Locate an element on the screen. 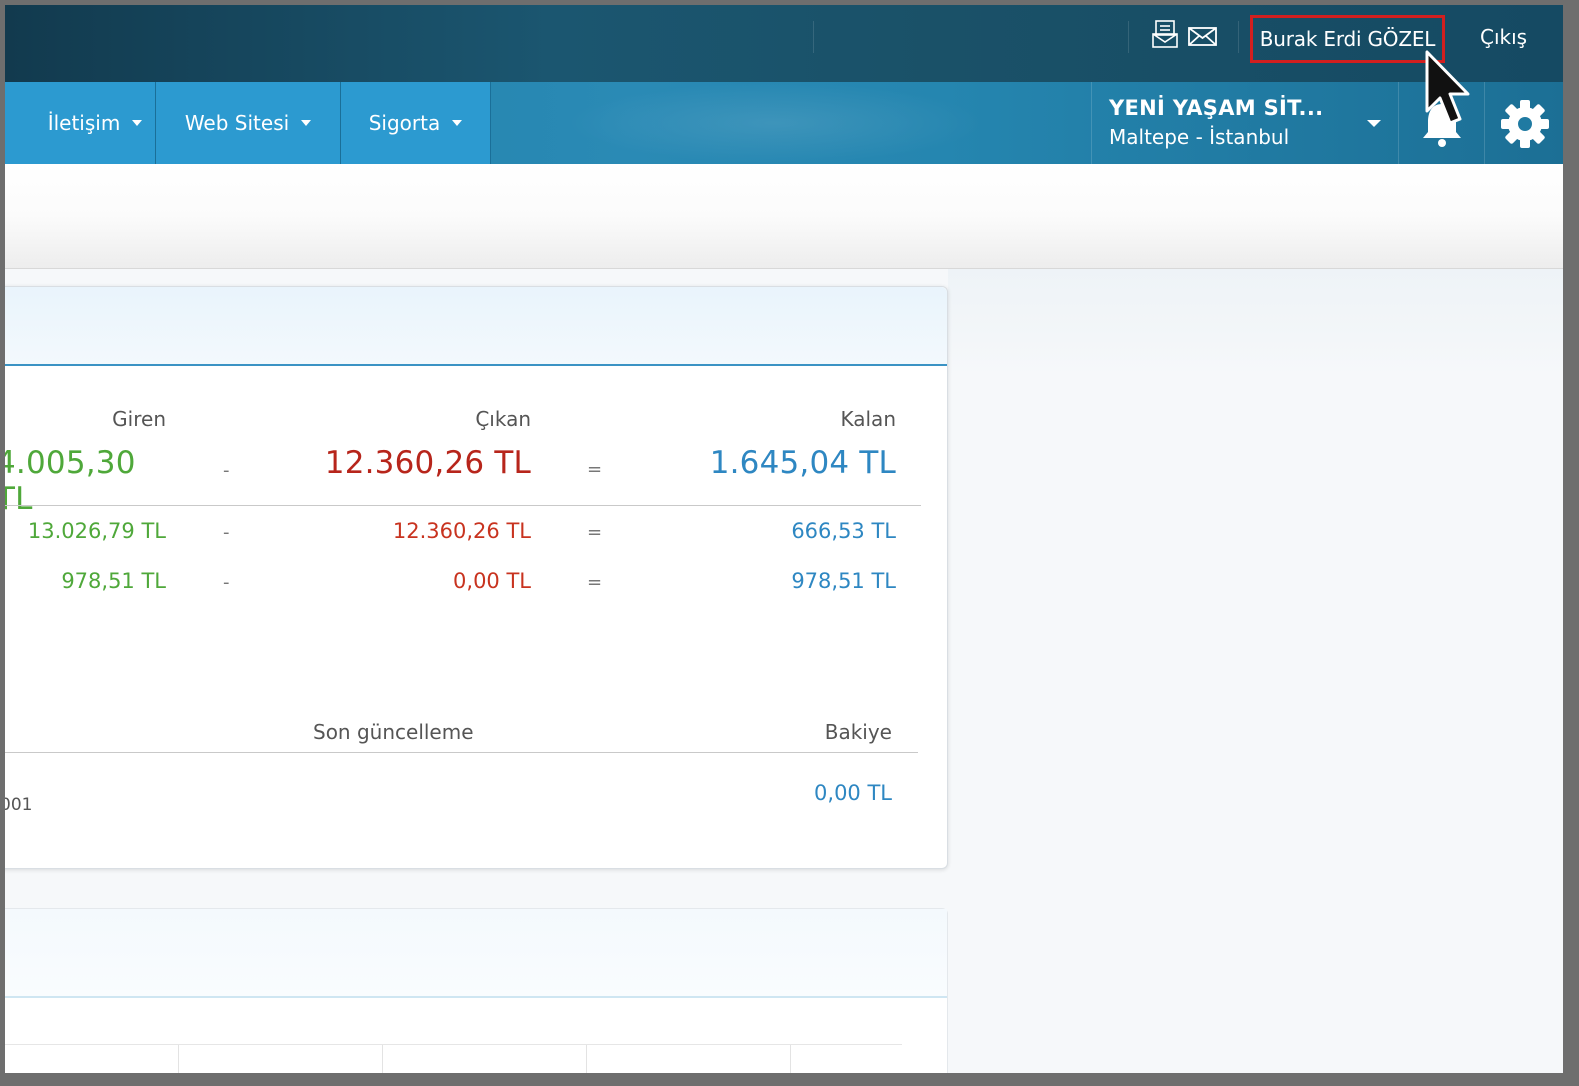 The height and width of the screenshot is (1086, 1579). background-fade is located at coordinates (1255, 324).